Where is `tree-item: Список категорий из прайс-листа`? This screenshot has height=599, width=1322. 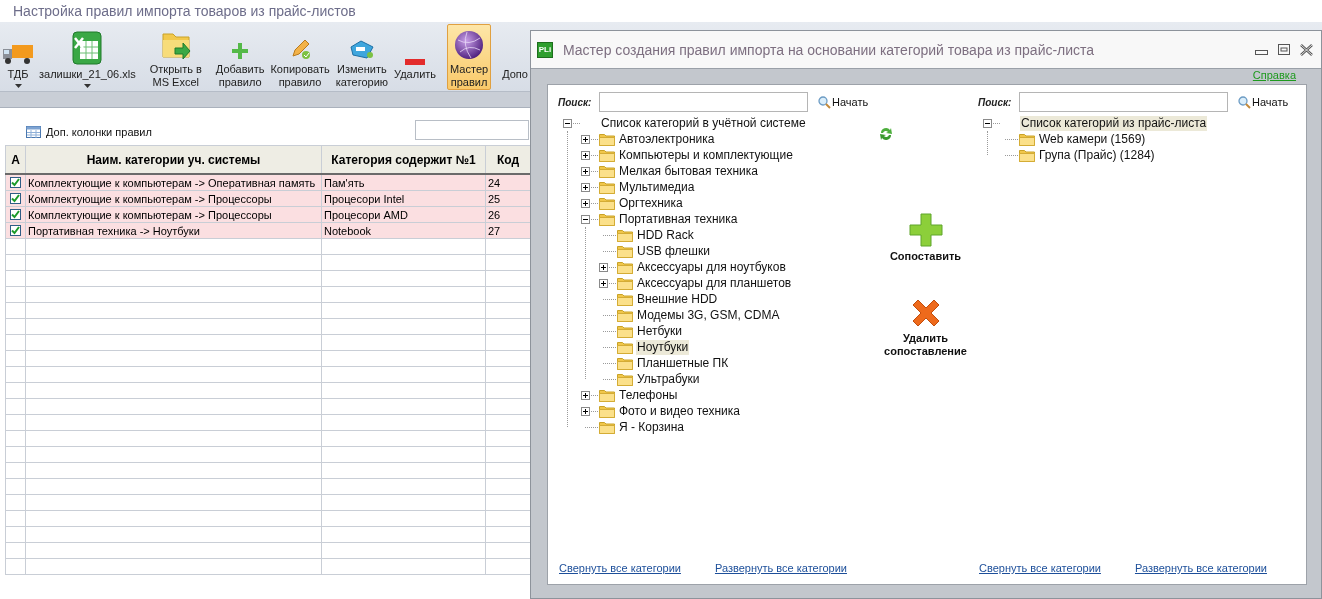
tree-item: Список категорий из прайс-листа is located at coordinates (1114, 123).